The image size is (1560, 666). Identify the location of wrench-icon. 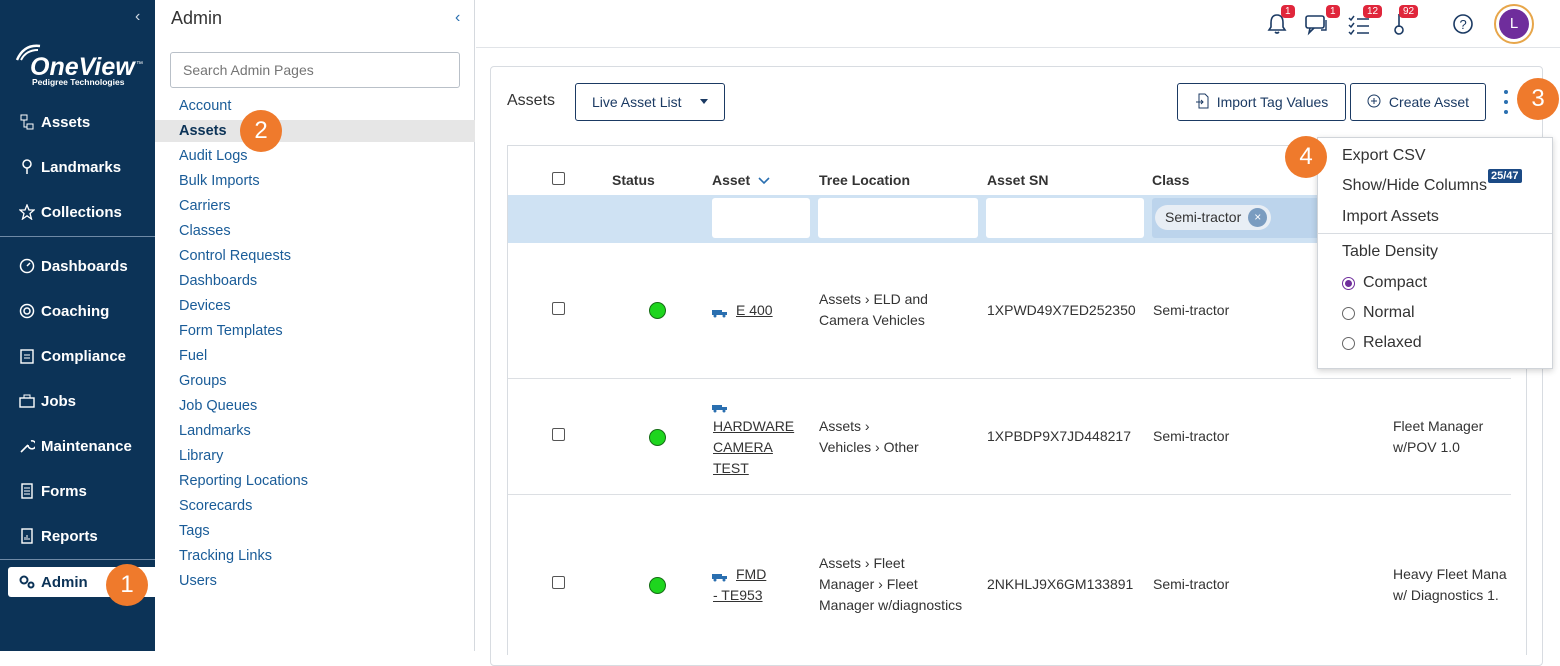
(27, 446).